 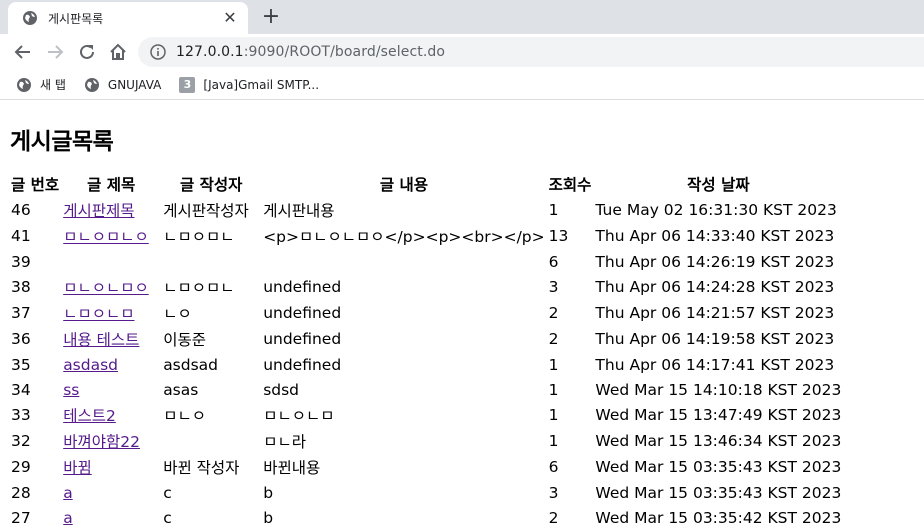 What do you see at coordinates (21, 441) in the screenshot?
I see `cell-number: 32` at bounding box center [21, 441].